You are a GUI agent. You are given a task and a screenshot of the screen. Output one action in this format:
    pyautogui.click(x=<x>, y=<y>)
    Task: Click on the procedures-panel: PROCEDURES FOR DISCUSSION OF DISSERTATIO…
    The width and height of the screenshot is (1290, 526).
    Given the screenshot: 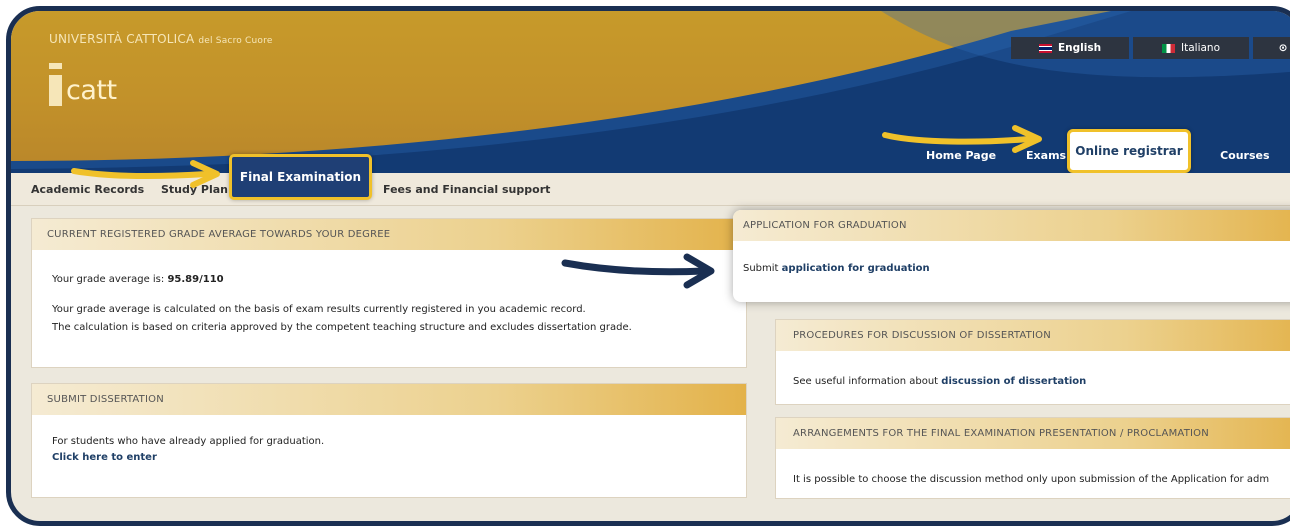 What is the action you would take?
    pyautogui.click(x=1032, y=362)
    